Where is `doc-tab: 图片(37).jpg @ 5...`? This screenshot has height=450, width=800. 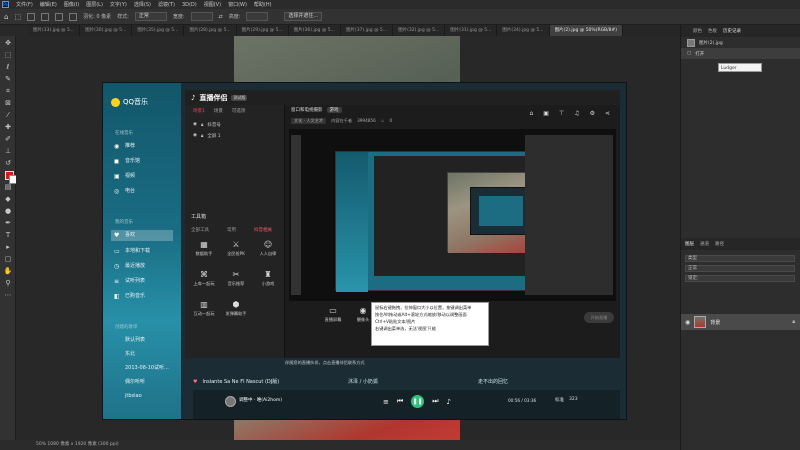 doc-tab: 图片(37).jpg @ 5... is located at coordinates (367, 30).